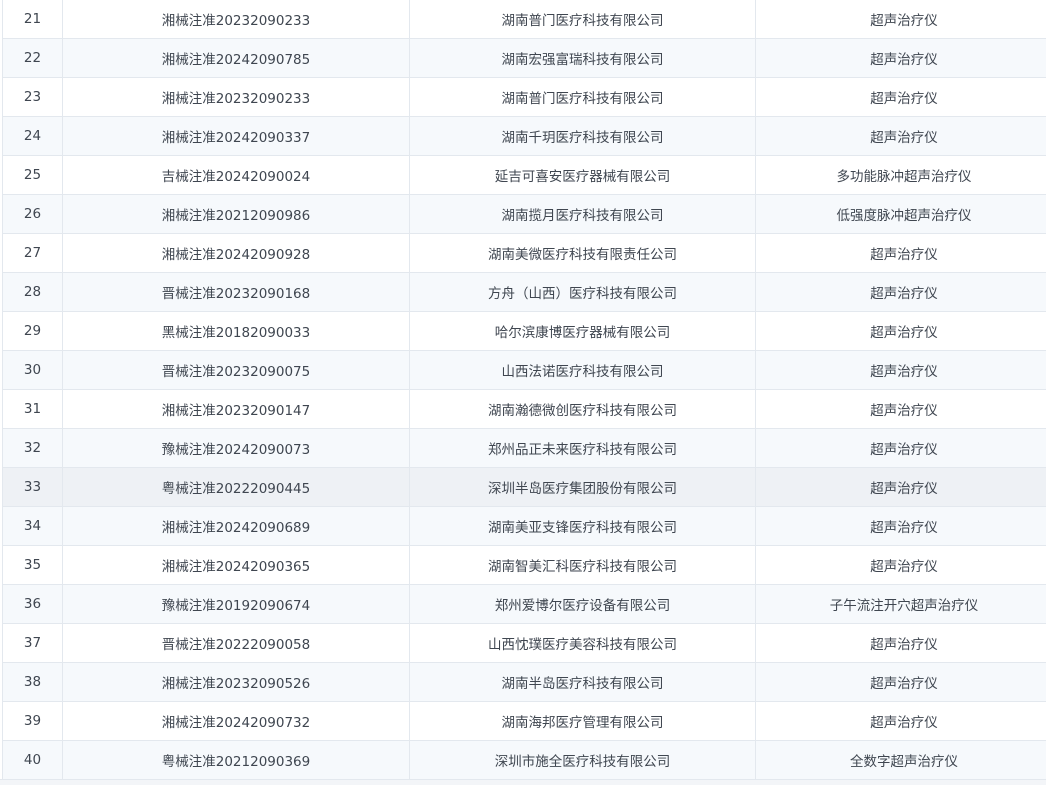  I want to click on registration-number-cell: 湘械注准20242090365, so click(236, 565).